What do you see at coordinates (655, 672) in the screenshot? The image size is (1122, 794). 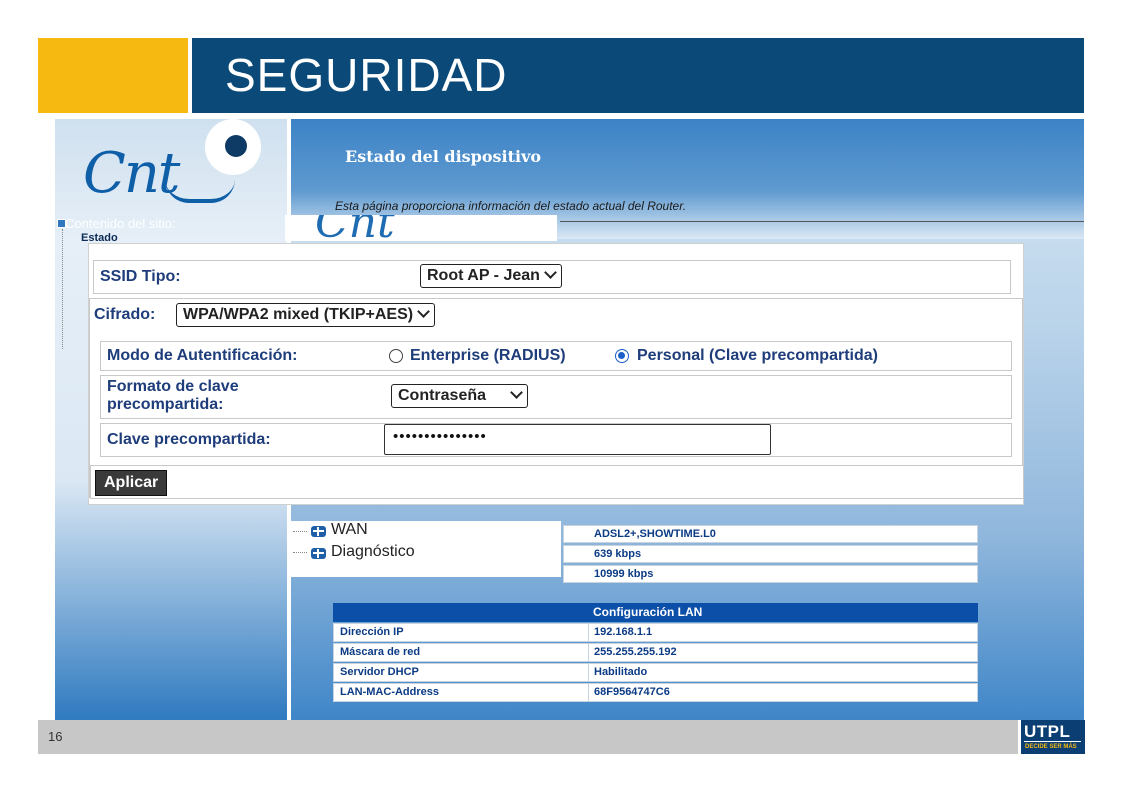 I see `table-row: Servidor DHCP Habilitado` at bounding box center [655, 672].